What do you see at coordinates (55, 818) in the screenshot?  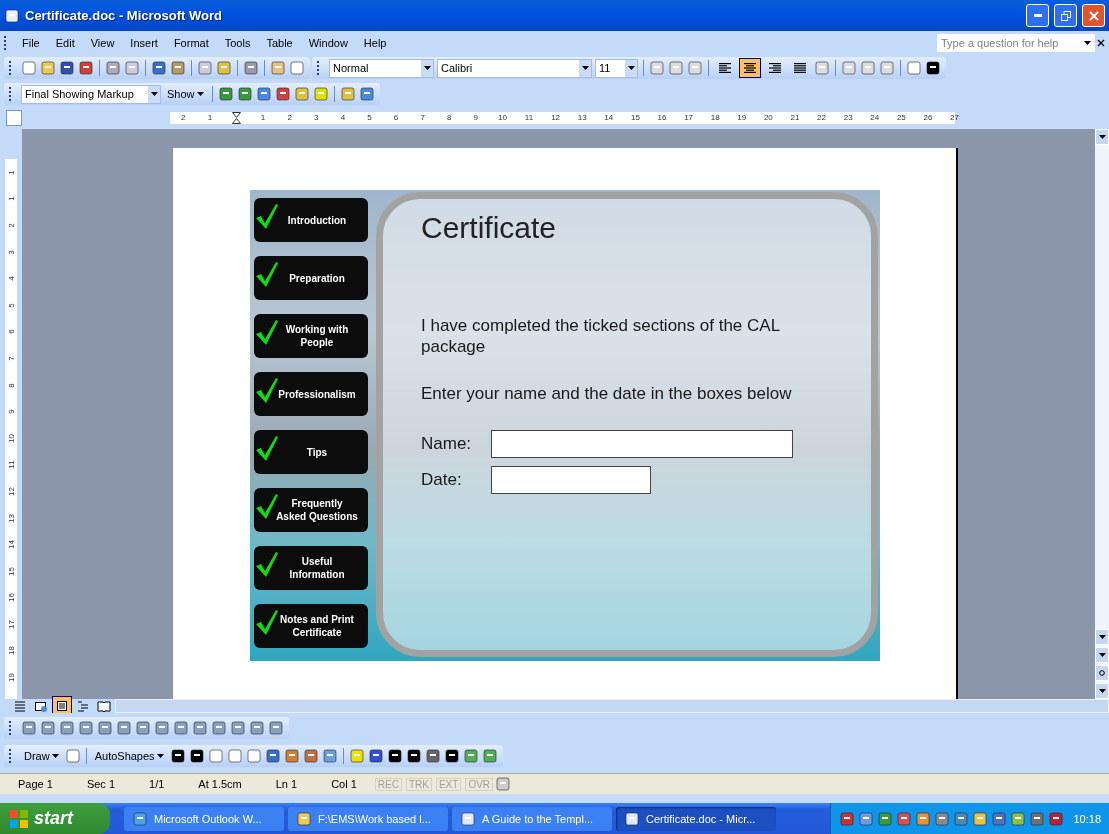 I see `start-button: start` at bounding box center [55, 818].